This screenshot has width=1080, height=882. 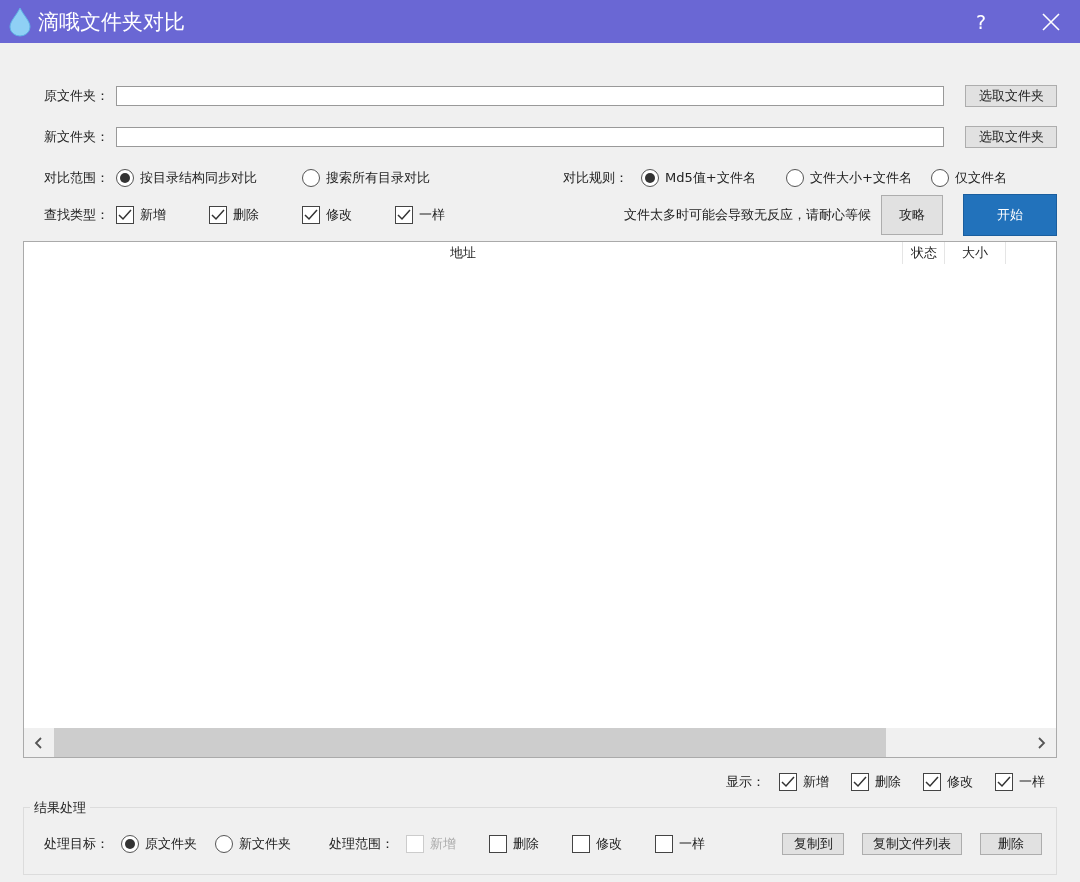 What do you see at coordinates (378, 178) in the screenshot?
I see `option-label: 搜索所有目录对比` at bounding box center [378, 178].